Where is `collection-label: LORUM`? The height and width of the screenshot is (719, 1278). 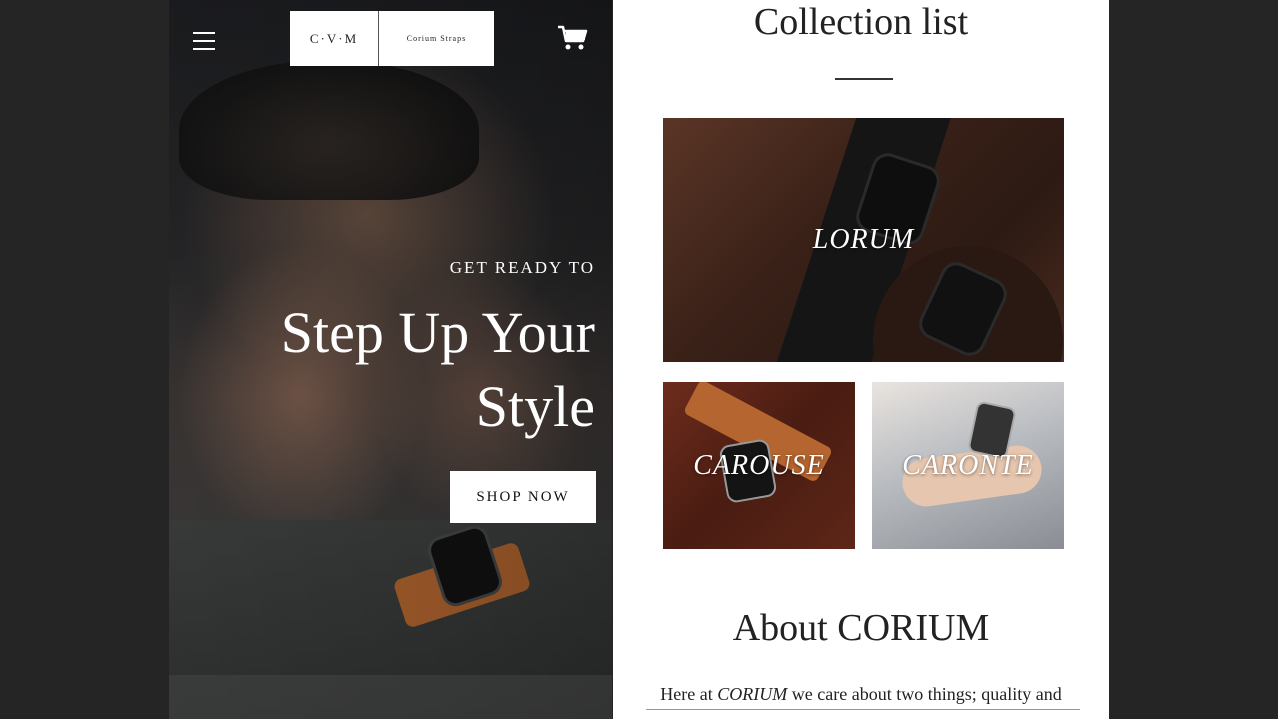 collection-label: LORUM is located at coordinates (863, 239).